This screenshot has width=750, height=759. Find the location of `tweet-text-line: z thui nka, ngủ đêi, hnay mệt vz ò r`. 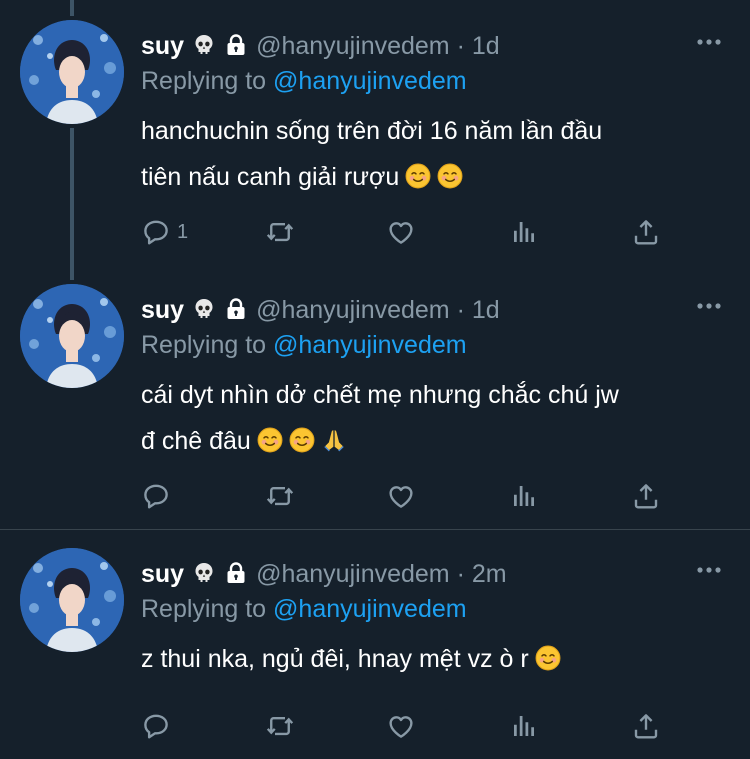

tweet-text-line: z thui nka, ngủ đêi, hnay mệt vz ò r is located at coordinates (431, 661).